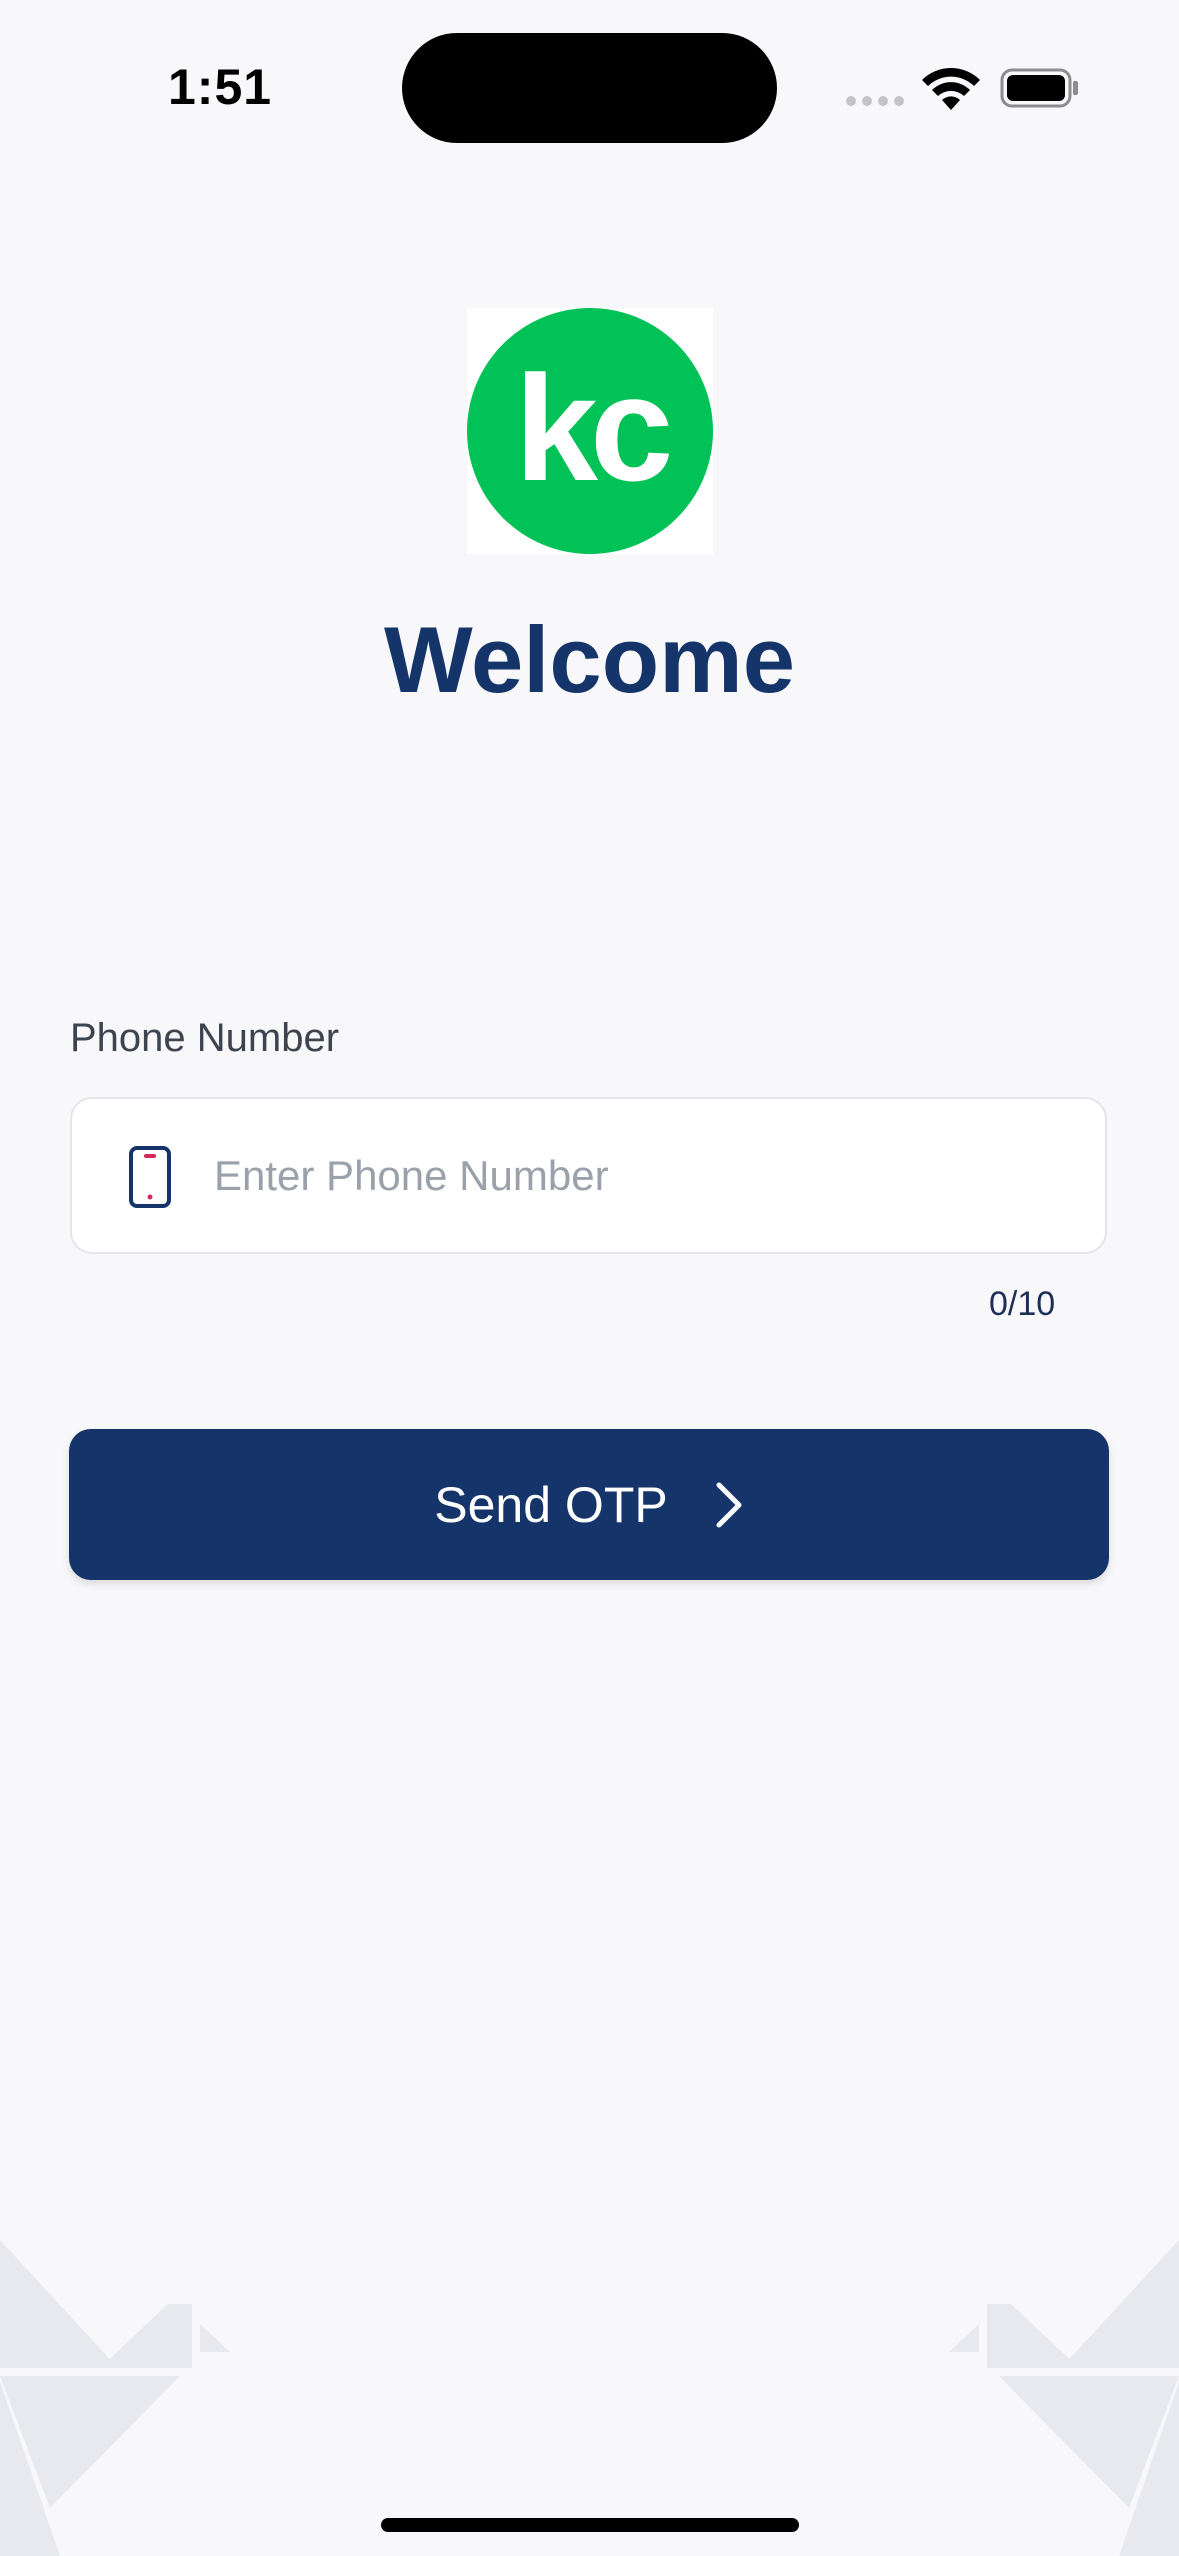 The width and height of the screenshot is (1179, 2556). What do you see at coordinates (220, 87) in the screenshot?
I see `status-time: 1:51` at bounding box center [220, 87].